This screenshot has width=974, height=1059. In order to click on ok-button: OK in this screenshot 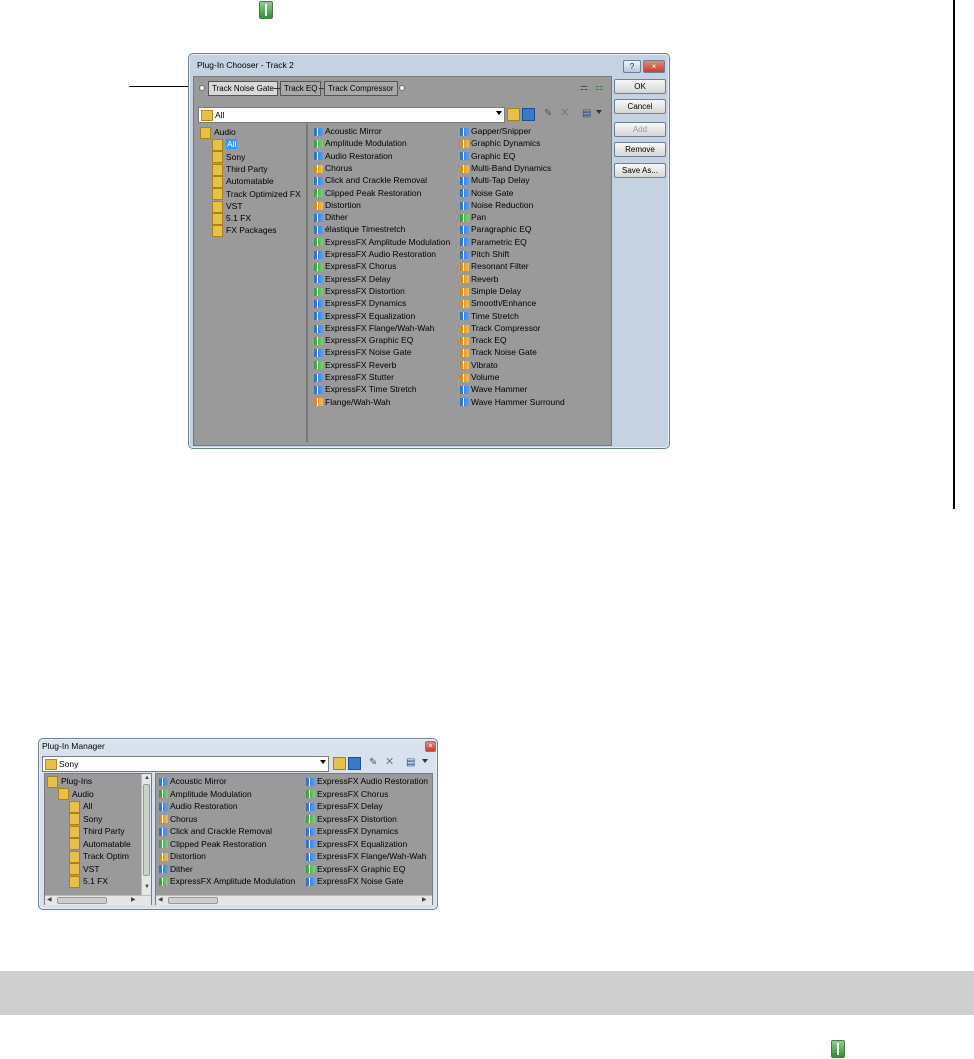, I will do `click(640, 86)`.